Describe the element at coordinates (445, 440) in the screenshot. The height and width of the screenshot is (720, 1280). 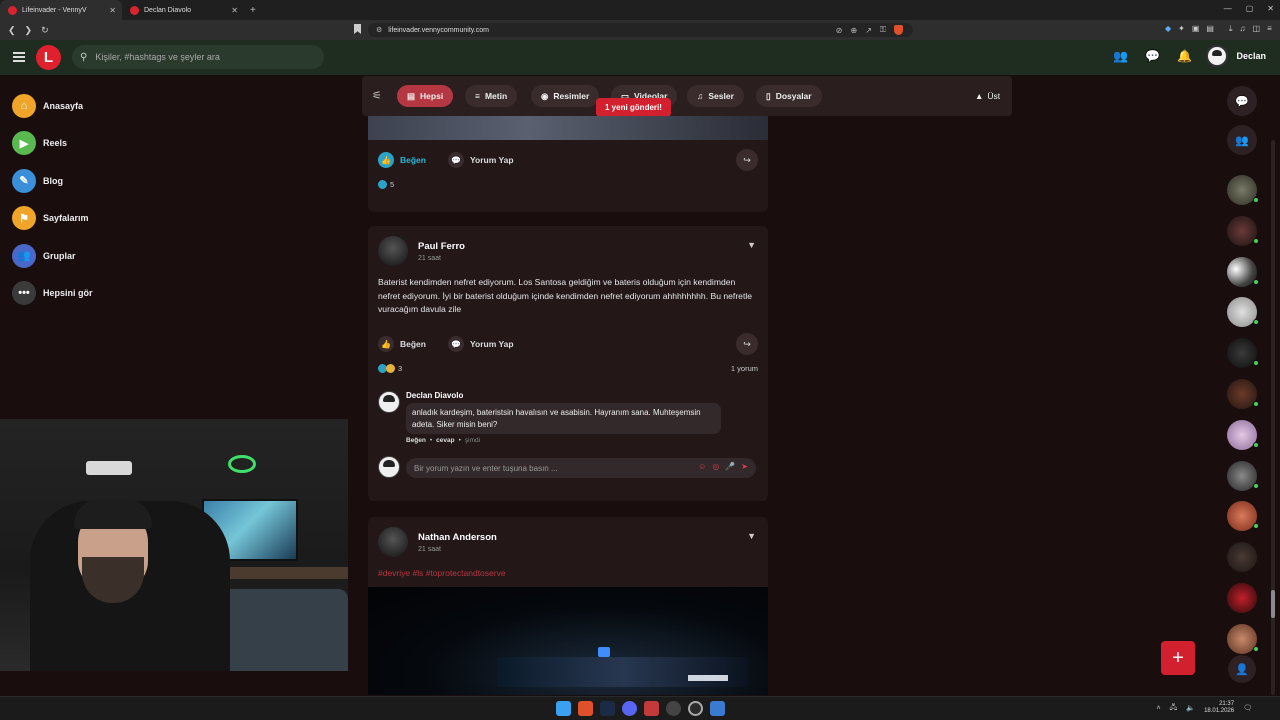
I see `comment-reply-link: cevap` at that location.